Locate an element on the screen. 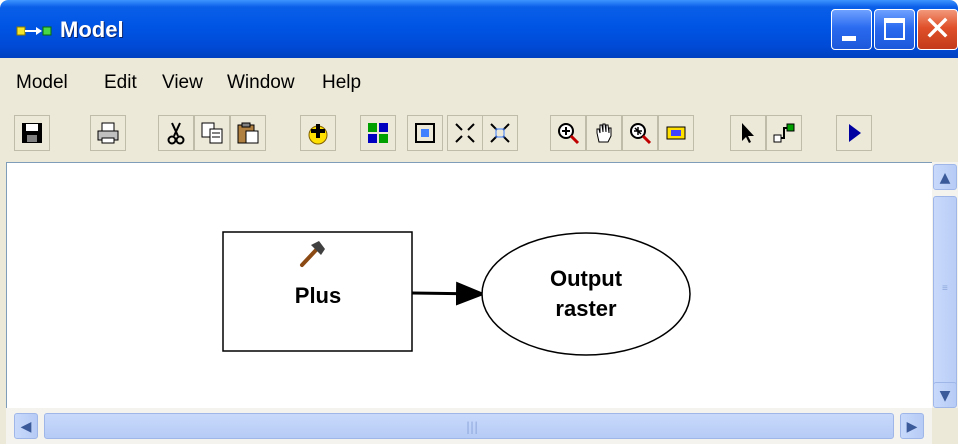  menu-edit: Edit is located at coordinates (120, 83).